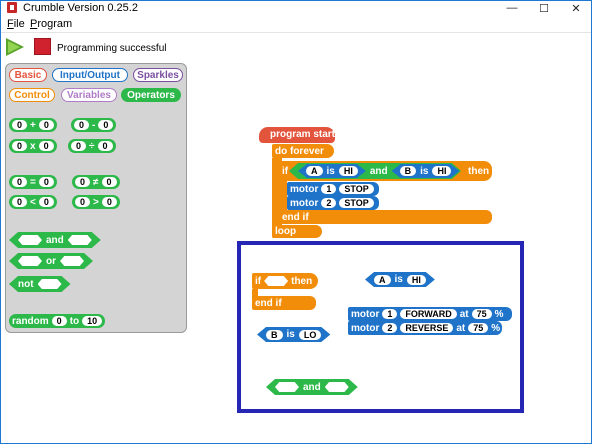 The image size is (592, 444). What do you see at coordinates (82, 125) in the screenshot?
I see `sub-a-value: 0` at bounding box center [82, 125].